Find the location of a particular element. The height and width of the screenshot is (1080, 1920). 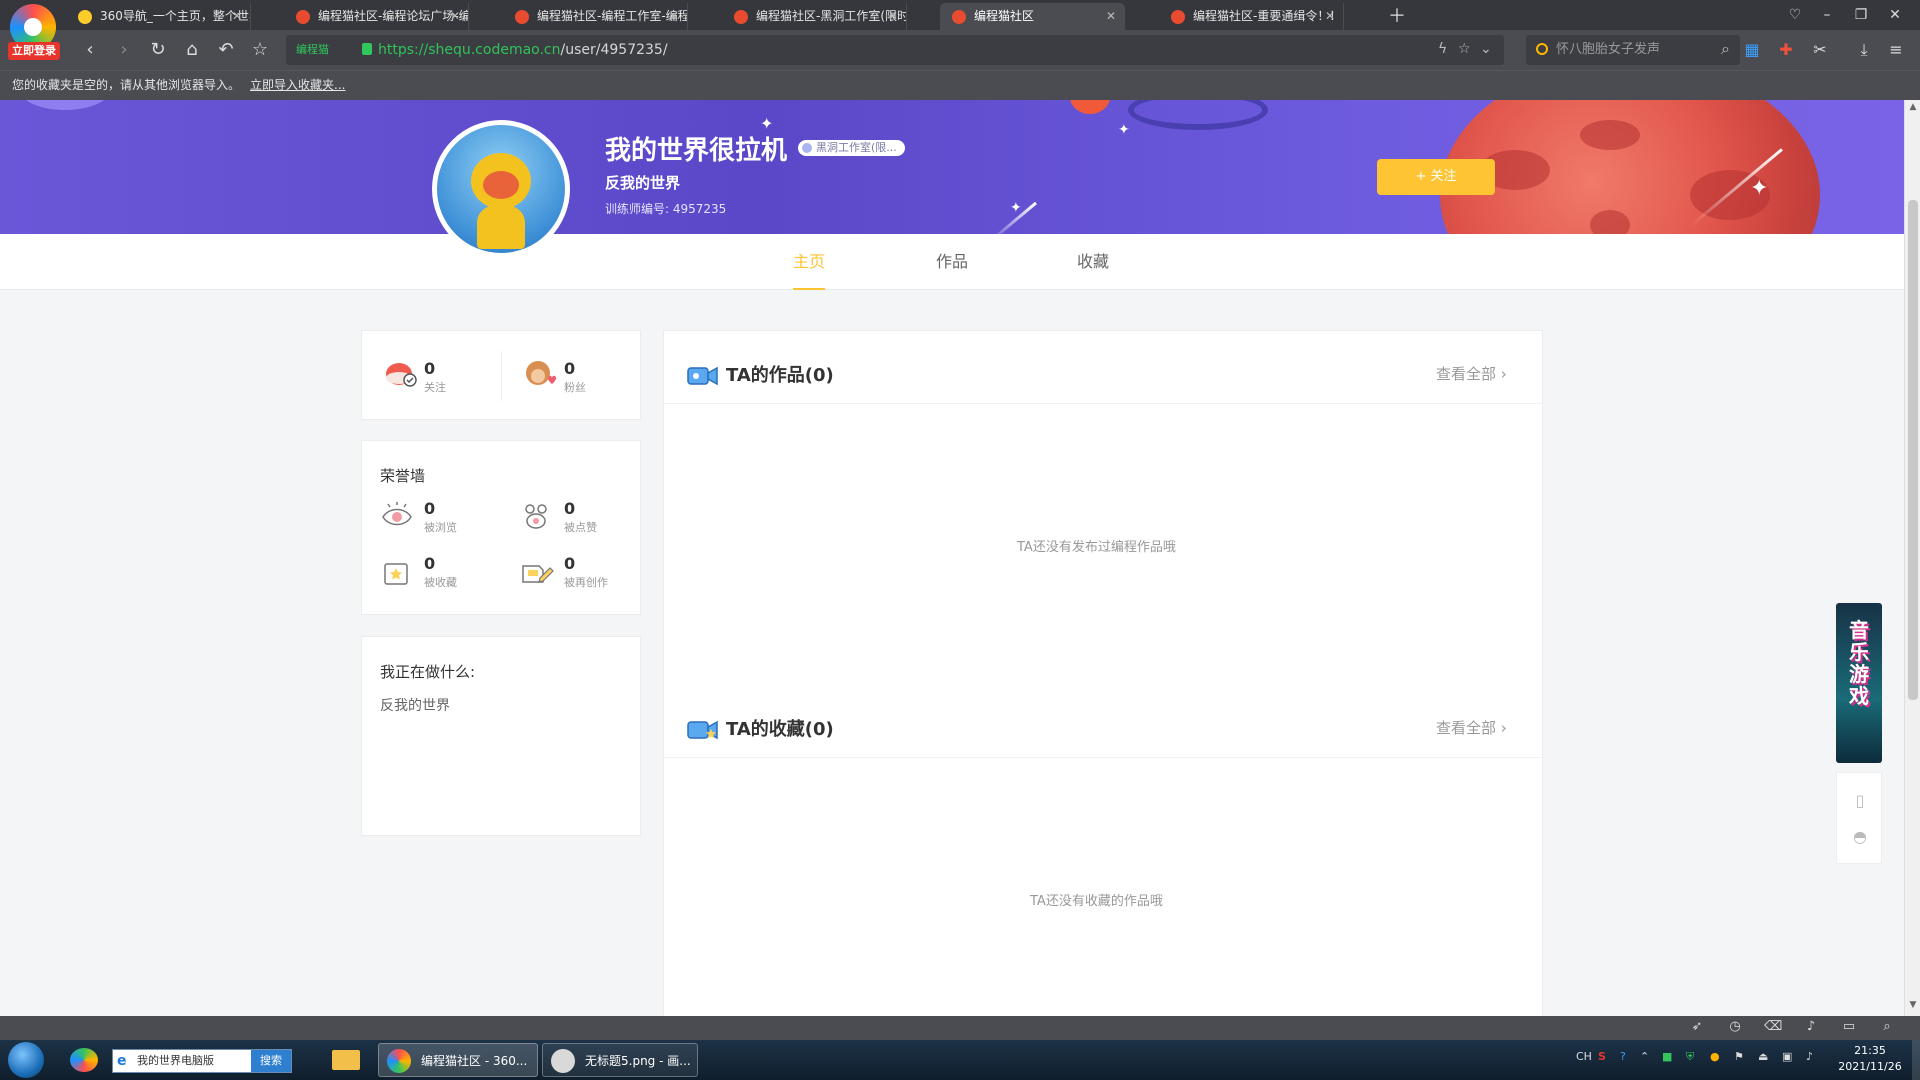

collects-box-icon is located at coordinates (396, 574).